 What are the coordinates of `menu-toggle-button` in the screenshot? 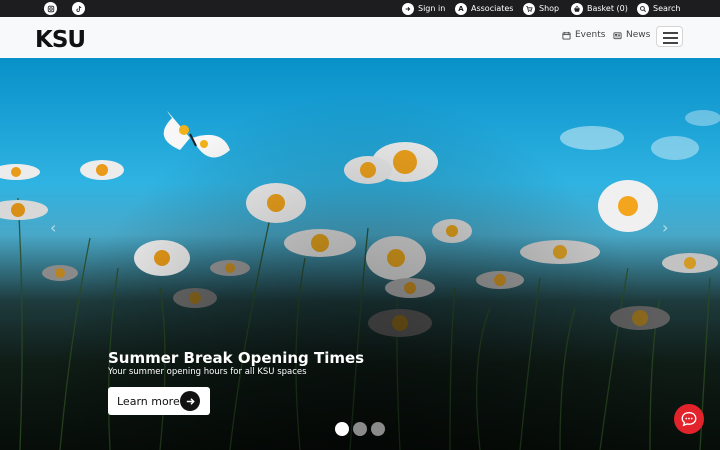 It's located at (669, 36).